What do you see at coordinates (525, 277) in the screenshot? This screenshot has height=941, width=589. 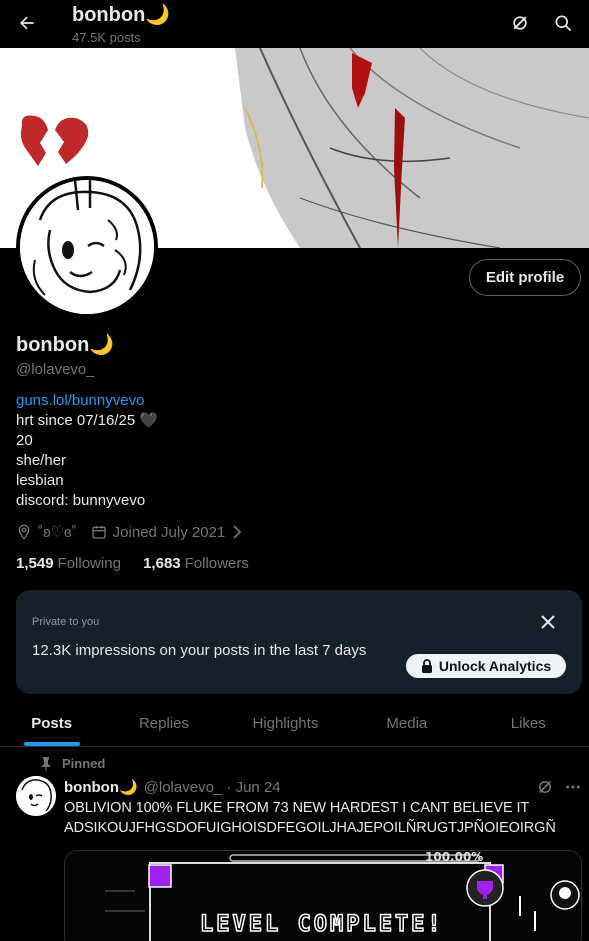 I see `edit-profile-button: Edit profile` at bounding box center [525, 277].